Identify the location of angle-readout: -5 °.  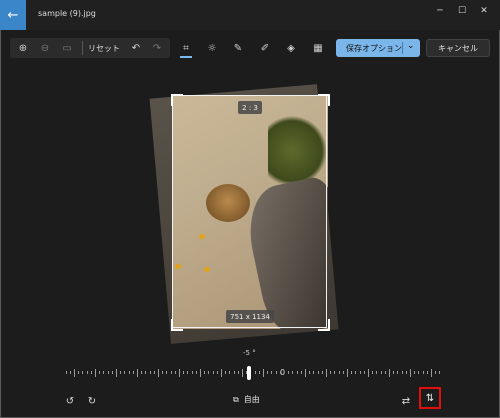
(249, 353).